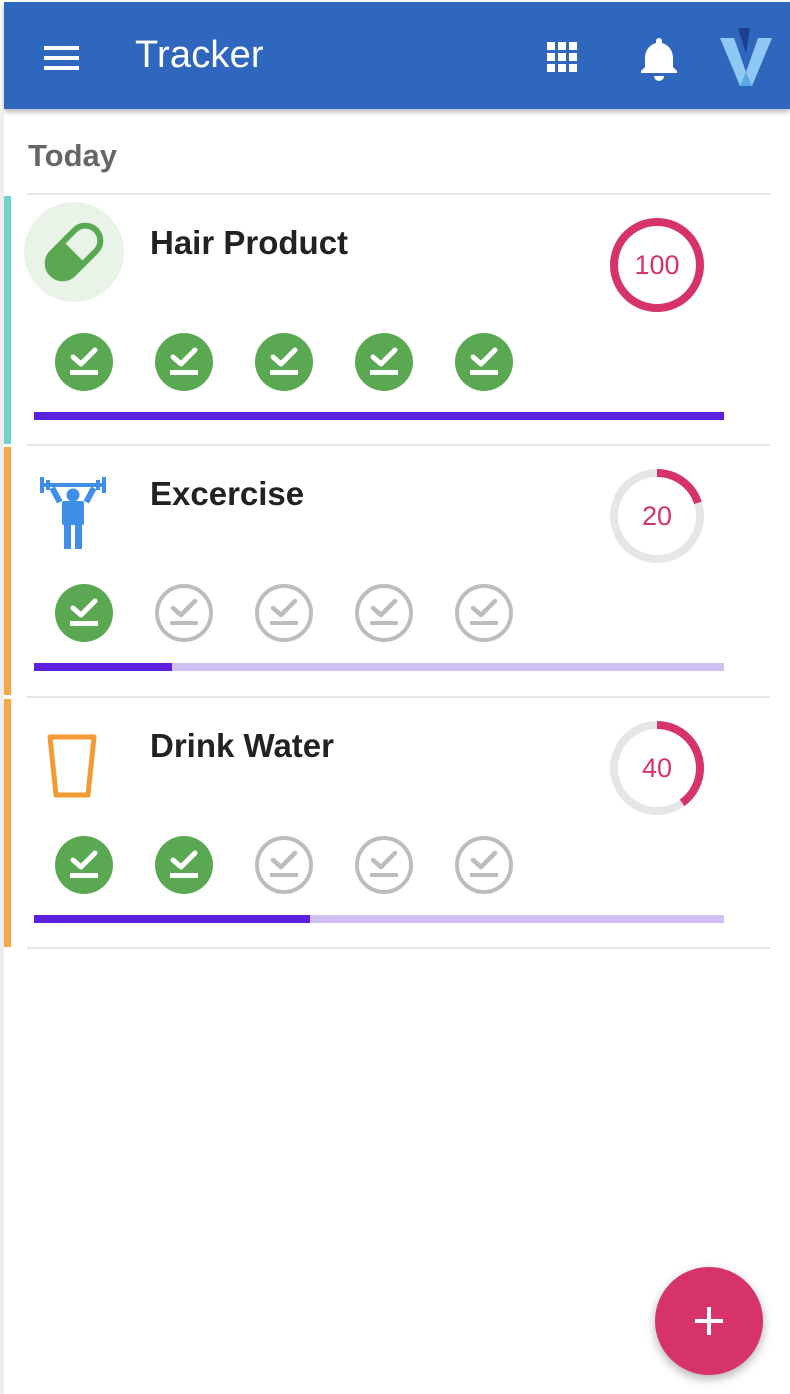 The image size is (790, 1394). What do you see at coordinates (74, 252) in the screenshot?
I see `pill-icon` at bounding box center [74, 252].